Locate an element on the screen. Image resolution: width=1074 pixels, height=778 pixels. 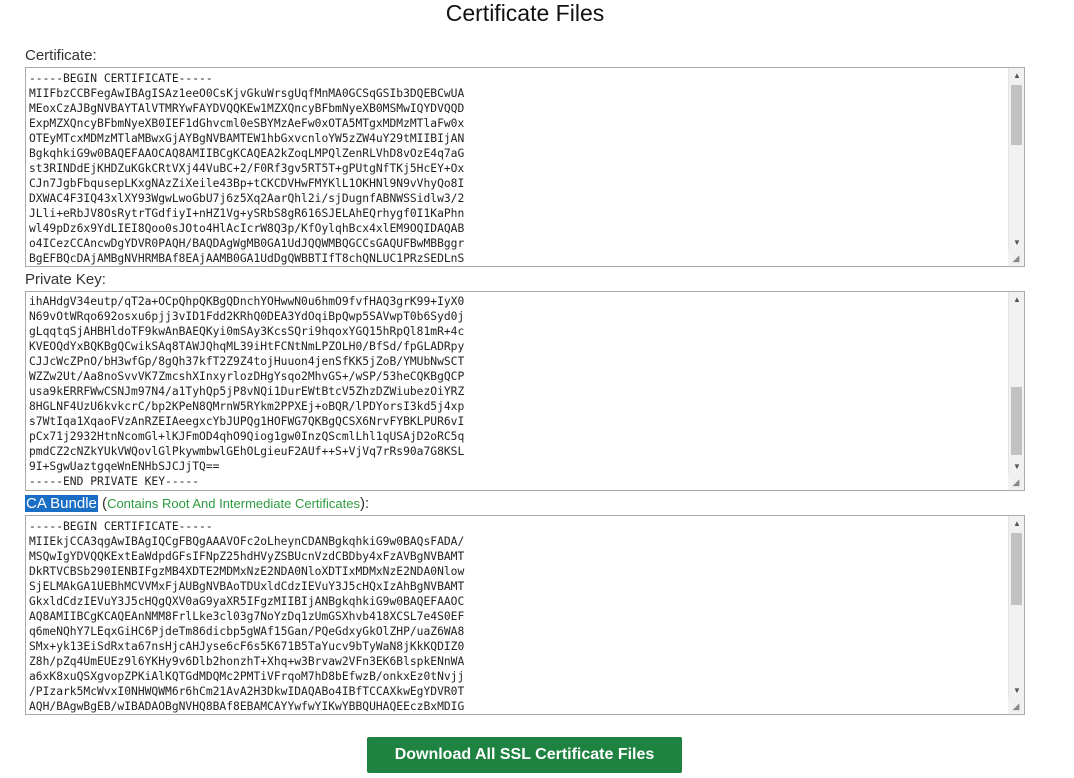
ca-bundle-label: CA Bundle is located at coordinates (61, 503).